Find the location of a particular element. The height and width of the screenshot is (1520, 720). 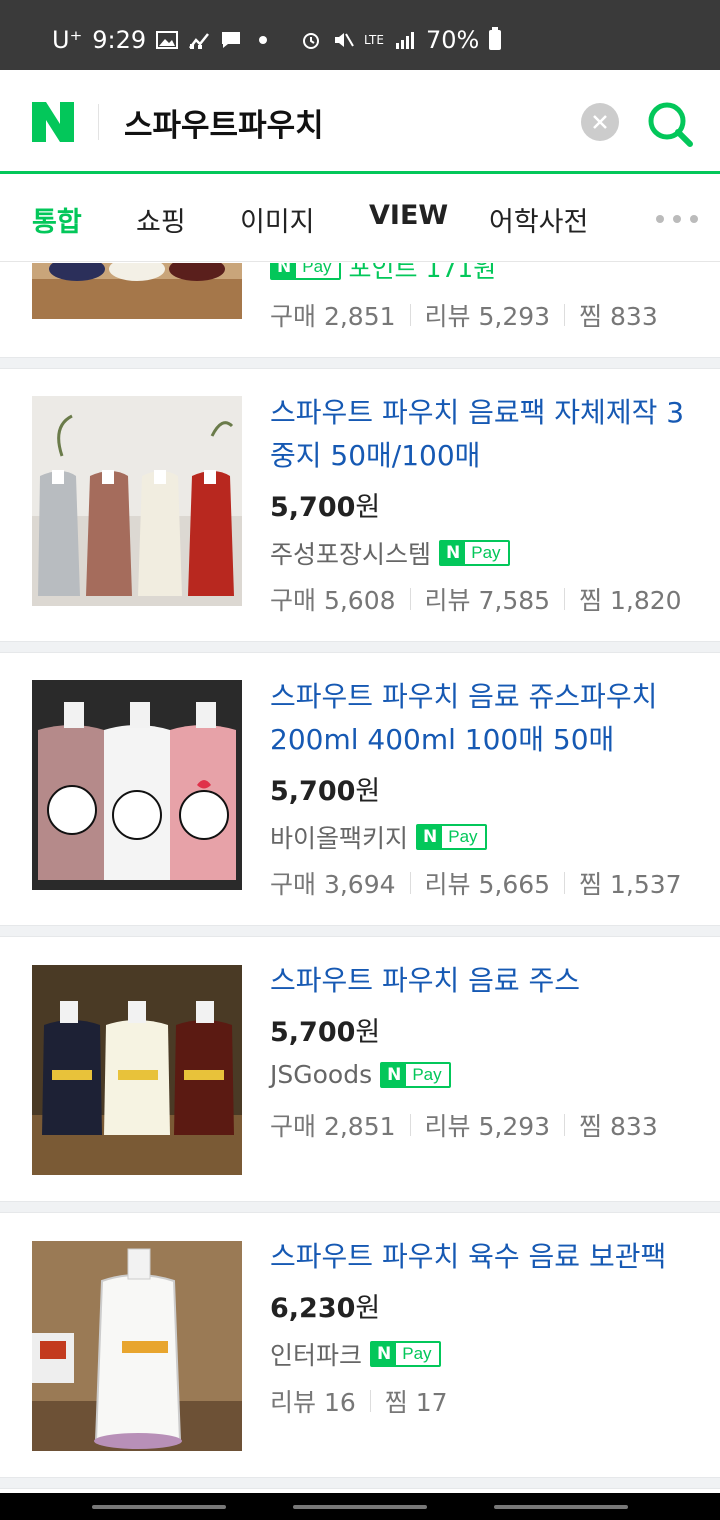

tab-dictionary: 어학사전 is located at coordinates (538, 219).